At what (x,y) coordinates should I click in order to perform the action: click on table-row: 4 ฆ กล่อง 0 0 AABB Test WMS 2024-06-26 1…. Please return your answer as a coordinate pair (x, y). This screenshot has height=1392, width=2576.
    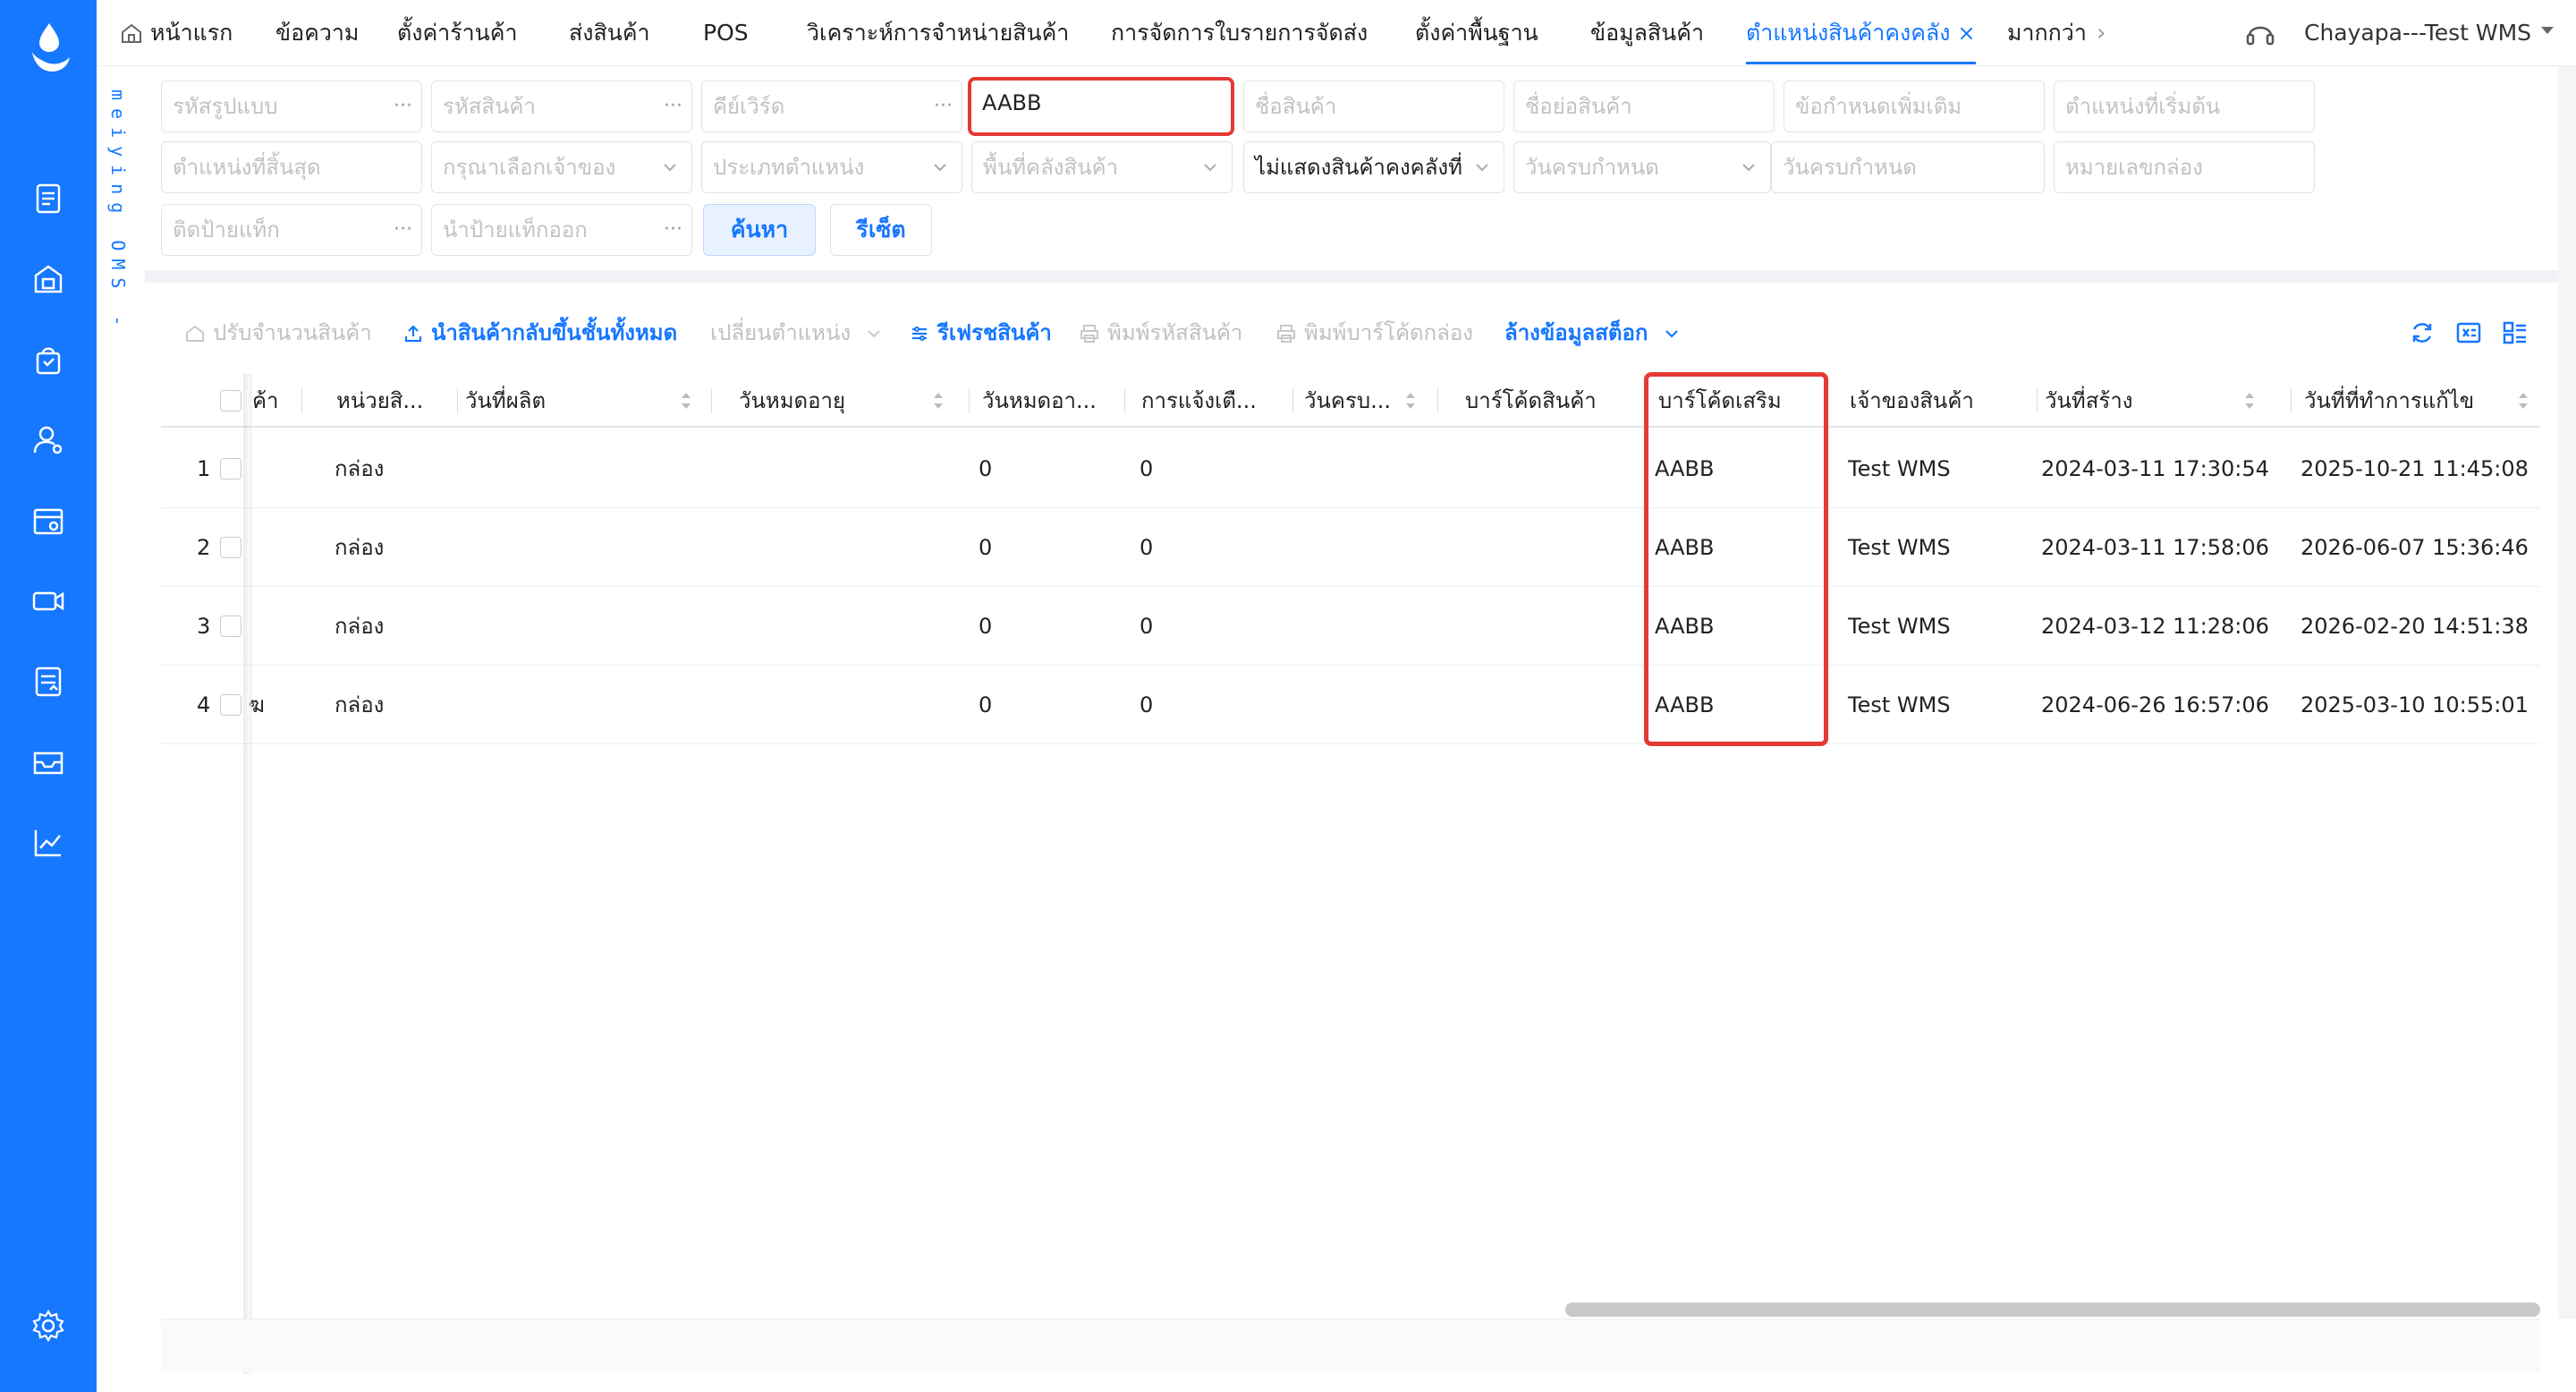
    Looking at the image, I should click on (1350, 705).